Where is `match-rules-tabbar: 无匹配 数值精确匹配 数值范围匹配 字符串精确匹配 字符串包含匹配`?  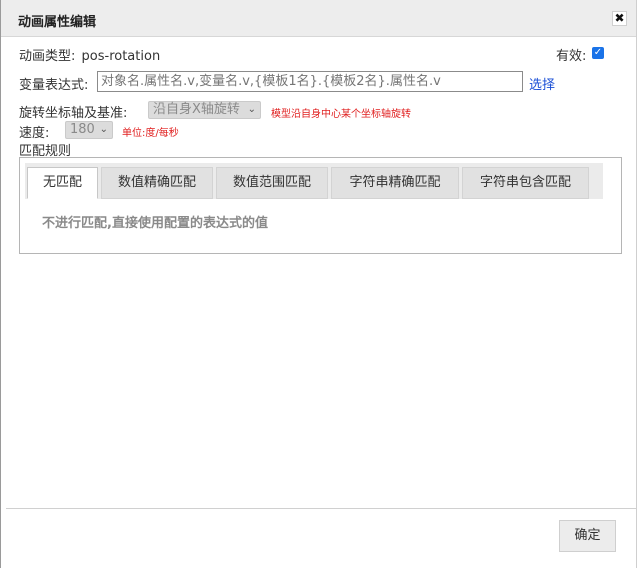 match-rules-tabbar: 无匹配 数值精确匹配 数值范围匹配 字符串精确匹配 字符串包含匹配 is located at coordinates (314, 181).